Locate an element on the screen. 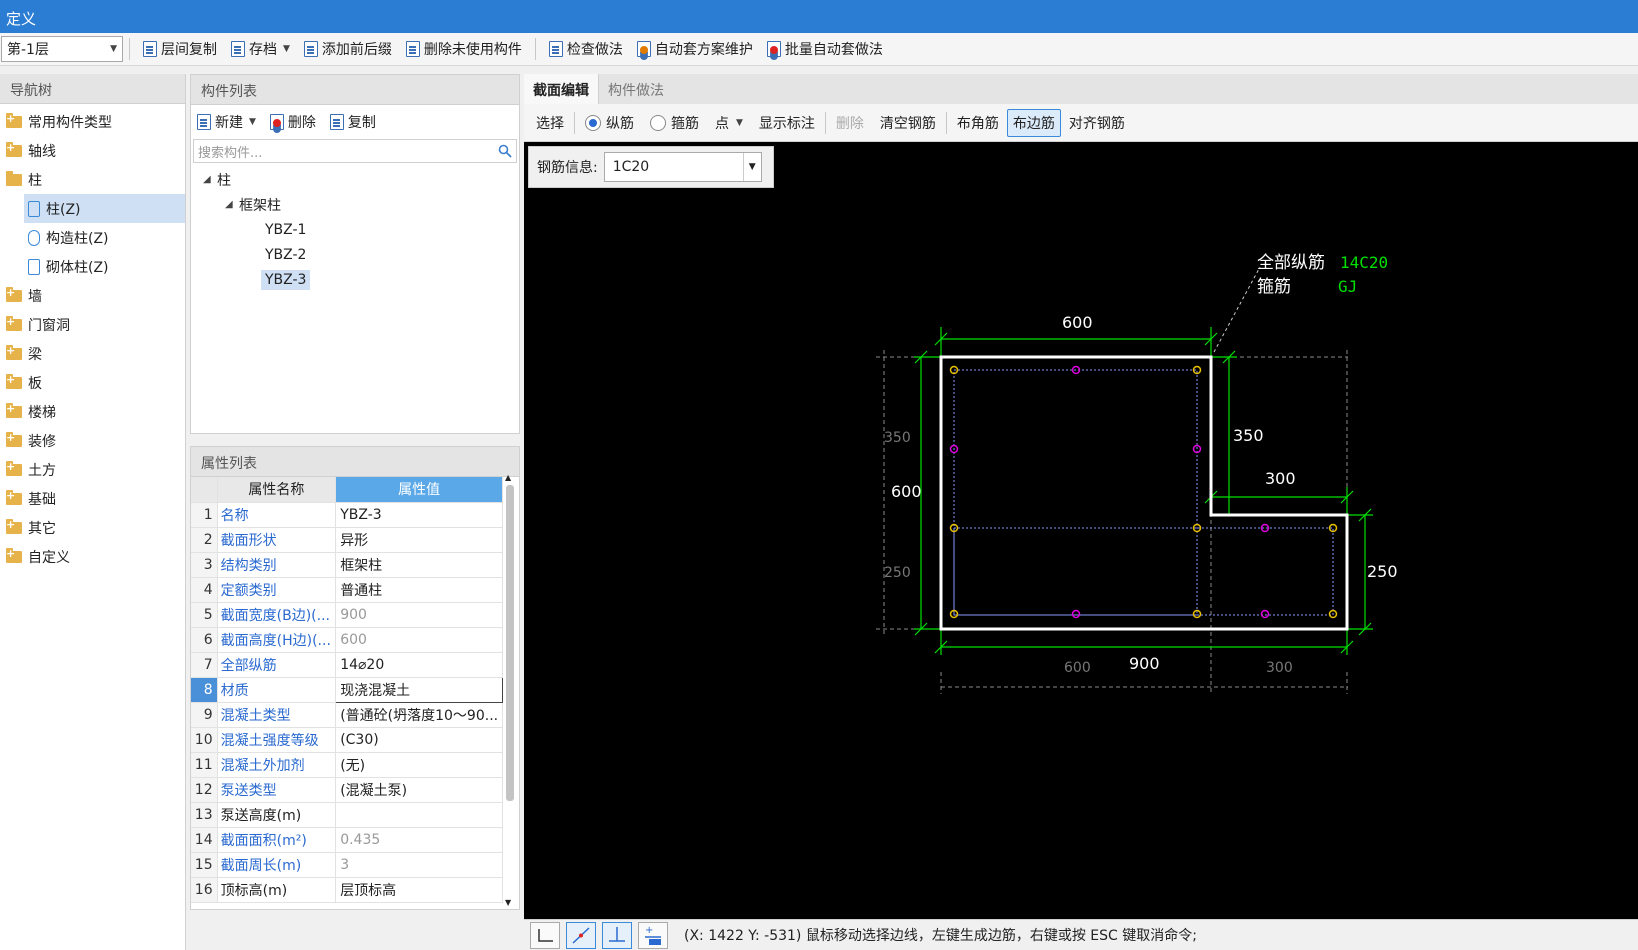 Image resolution: width=1638 pixels, height=950 pixels. floor-select: 第-1层 ▼ is located at coordinates (62, 49).